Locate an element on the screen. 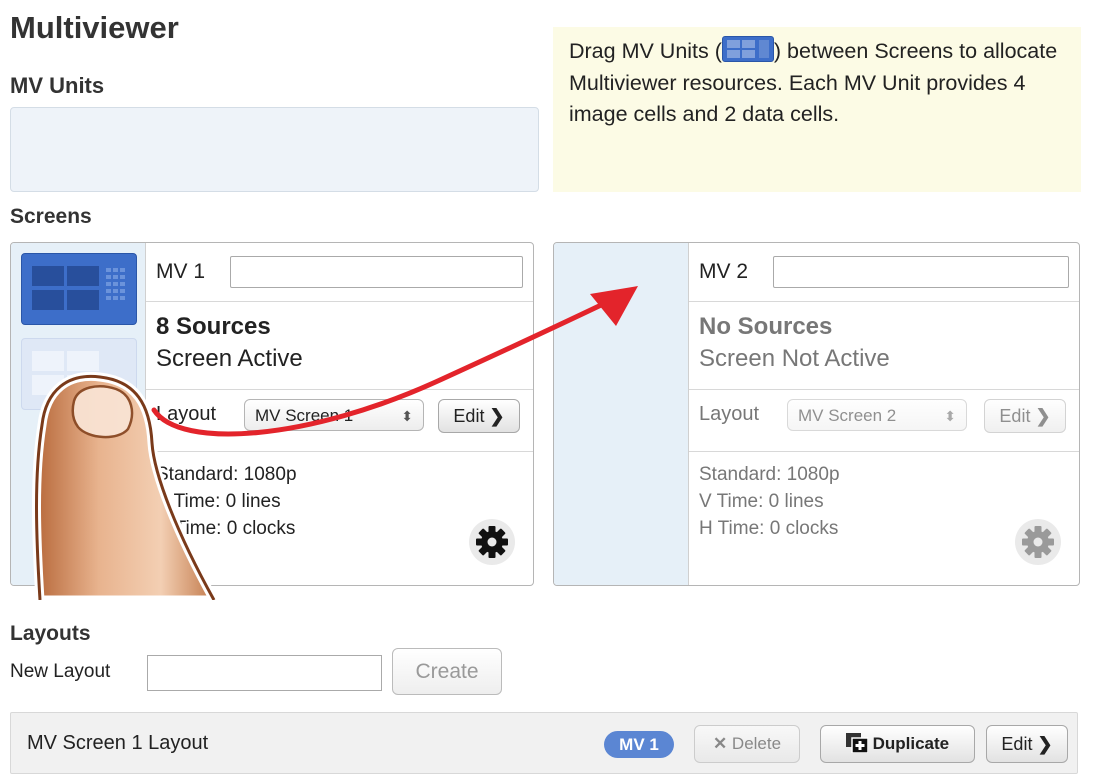  select-arrows-icon: ⬍ is located at coordinates (950, 416).